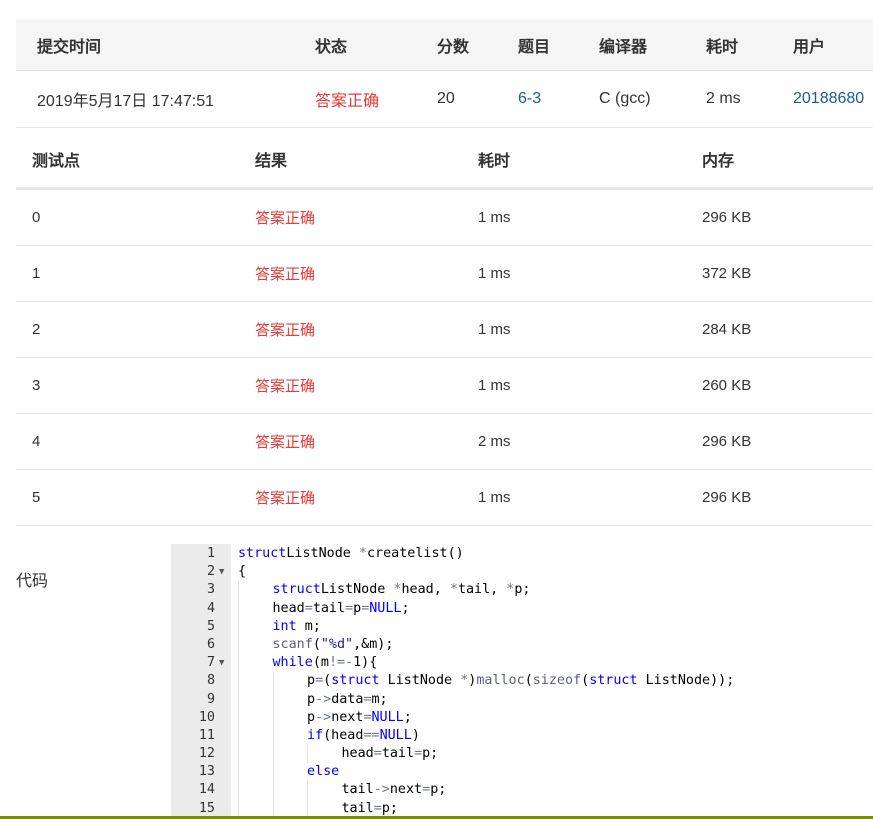  I want to click on table-row: 0 答案正确 1 ms 296 KB, so click(444, 218).